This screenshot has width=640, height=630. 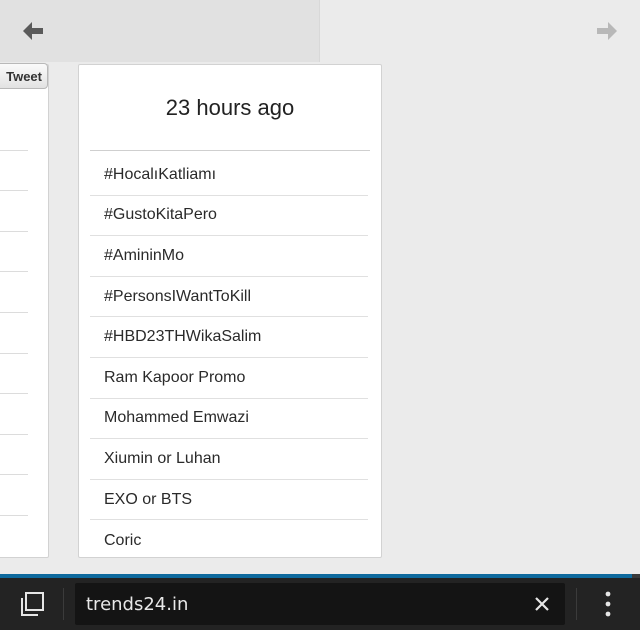 I want to click on arrow-right-icon, so click(x=607, y=31).